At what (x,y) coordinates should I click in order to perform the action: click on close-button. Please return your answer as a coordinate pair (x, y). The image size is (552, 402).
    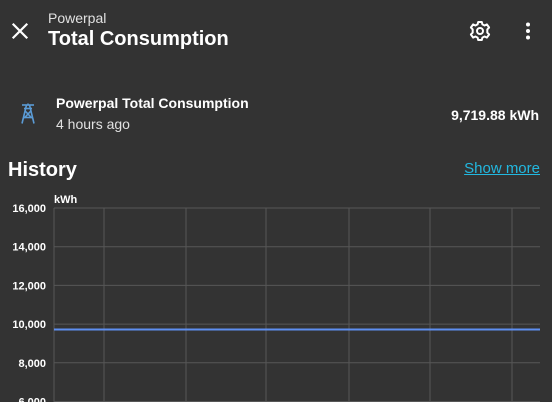
    Looking at the image, I should click on (20, 31).